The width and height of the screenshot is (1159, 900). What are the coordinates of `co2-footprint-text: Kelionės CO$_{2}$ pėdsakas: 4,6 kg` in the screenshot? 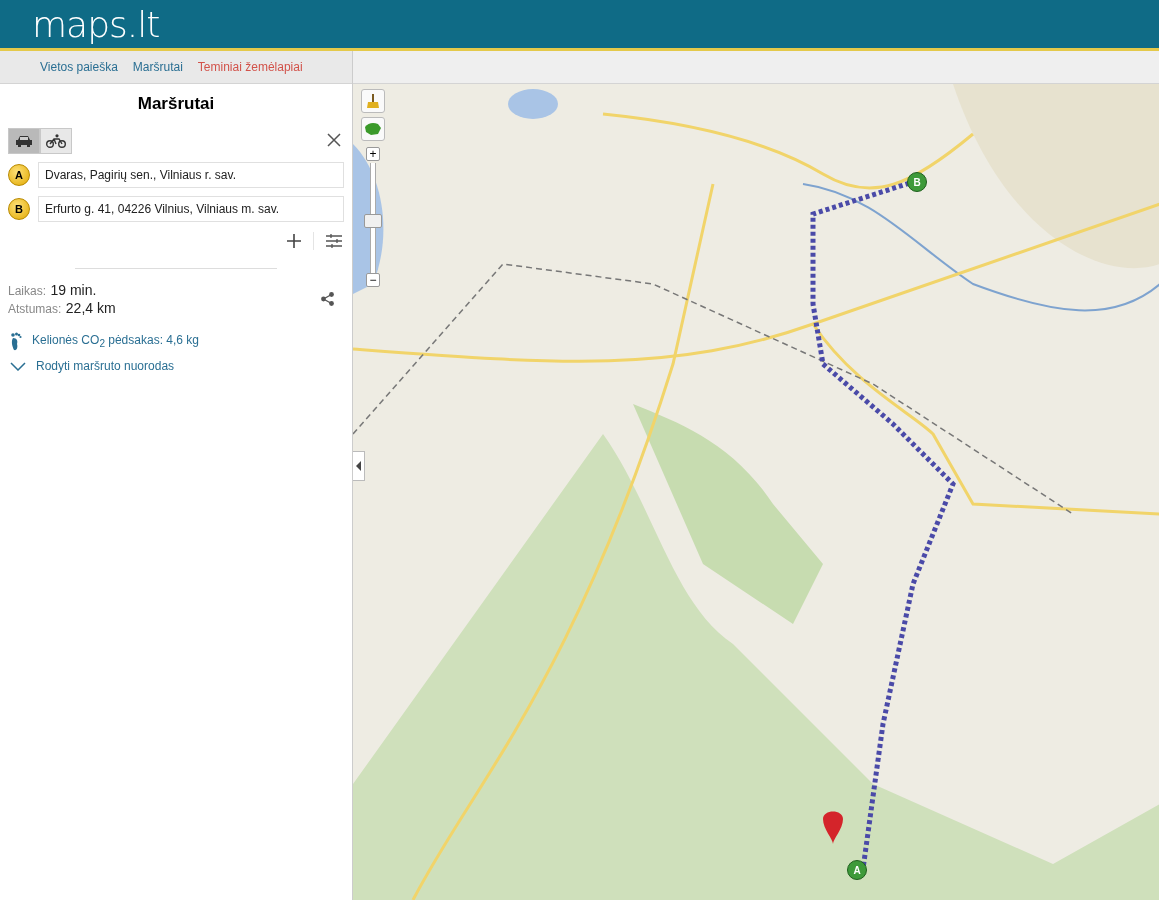 It's located at (115, 341).